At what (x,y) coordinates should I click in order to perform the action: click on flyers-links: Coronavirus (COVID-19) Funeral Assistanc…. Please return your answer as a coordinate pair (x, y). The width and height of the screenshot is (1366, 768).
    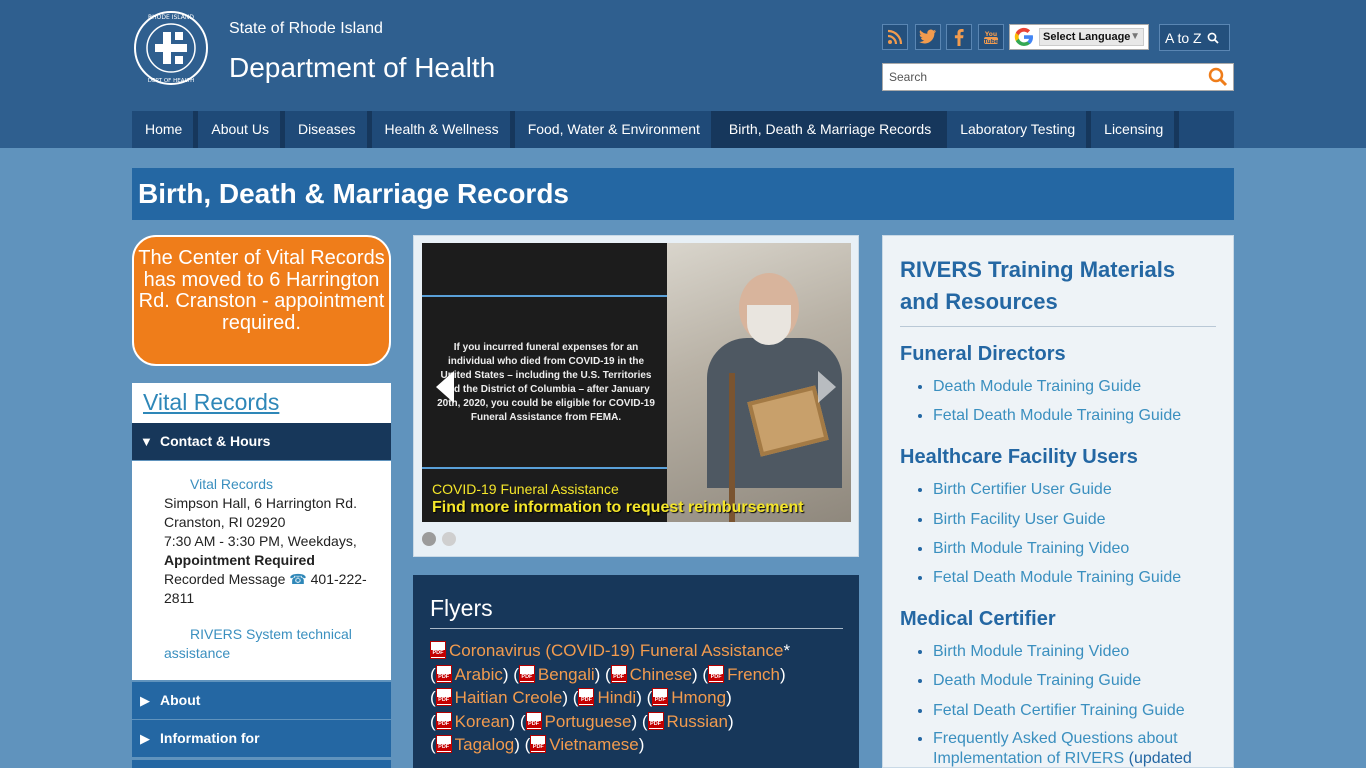
    Looking at the image, I should click on (636, 698).